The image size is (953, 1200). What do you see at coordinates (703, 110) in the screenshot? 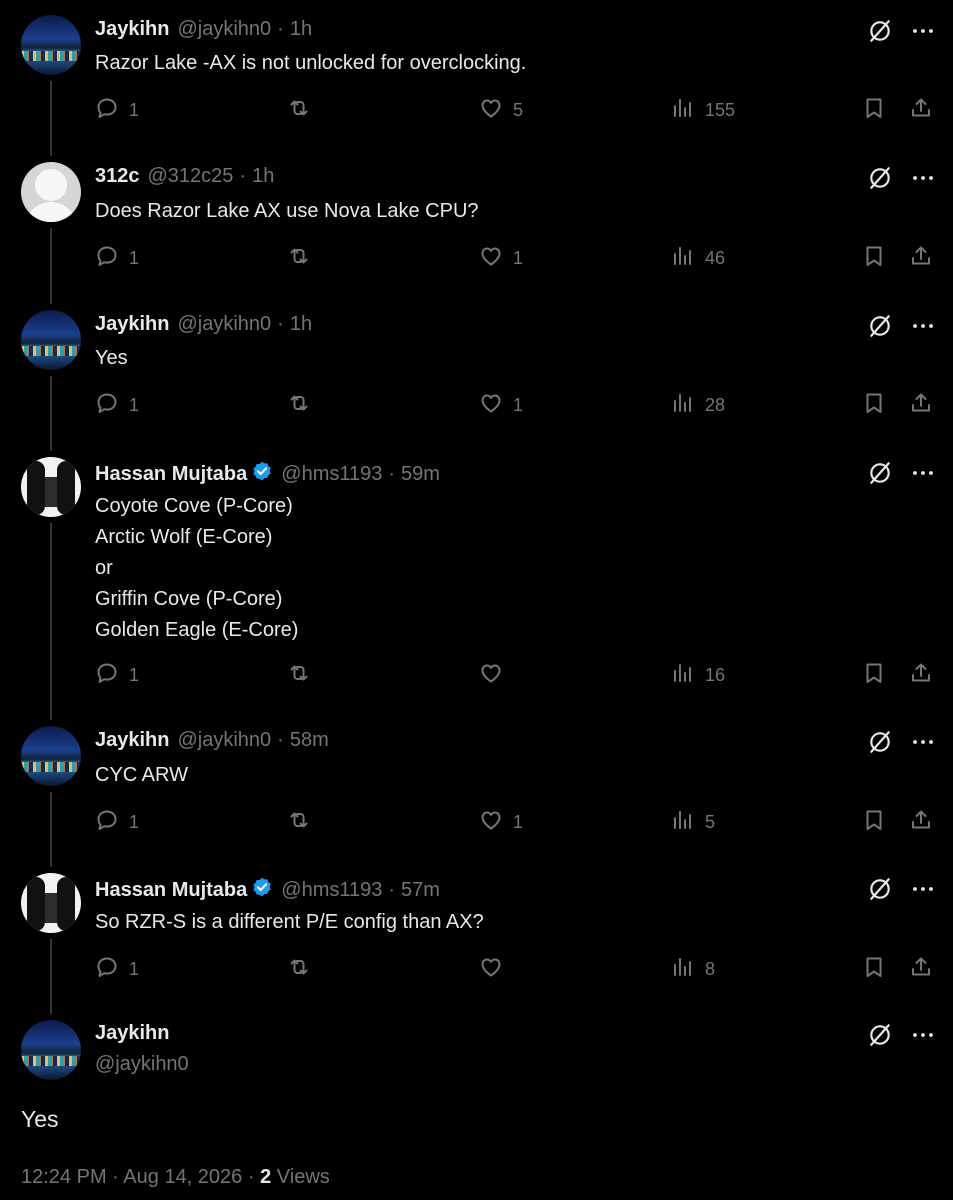
I see `views-button: 155` at bounding box center [703, 110].